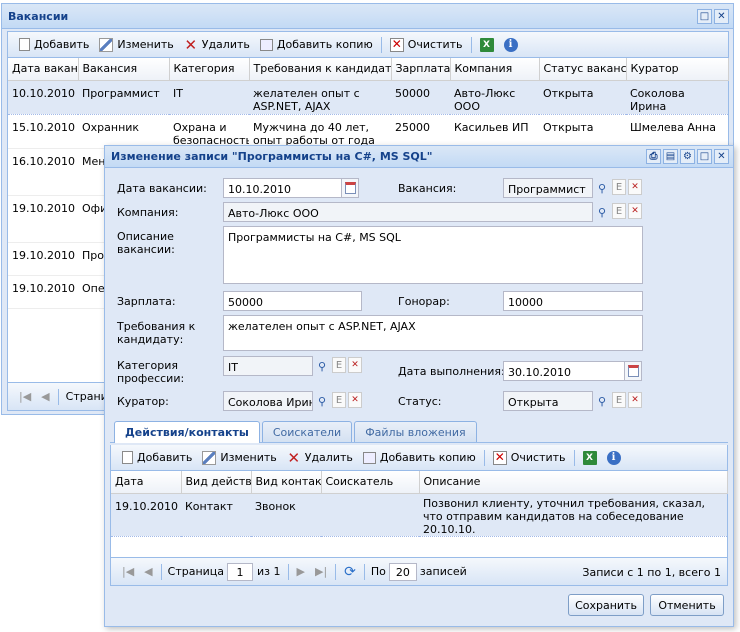 The height and width of the screenshot is (632, 740). What do you see at coordinates (381, 44) in the screenshot?
I see `toolbar-separator` at bounding box center [381, 44].